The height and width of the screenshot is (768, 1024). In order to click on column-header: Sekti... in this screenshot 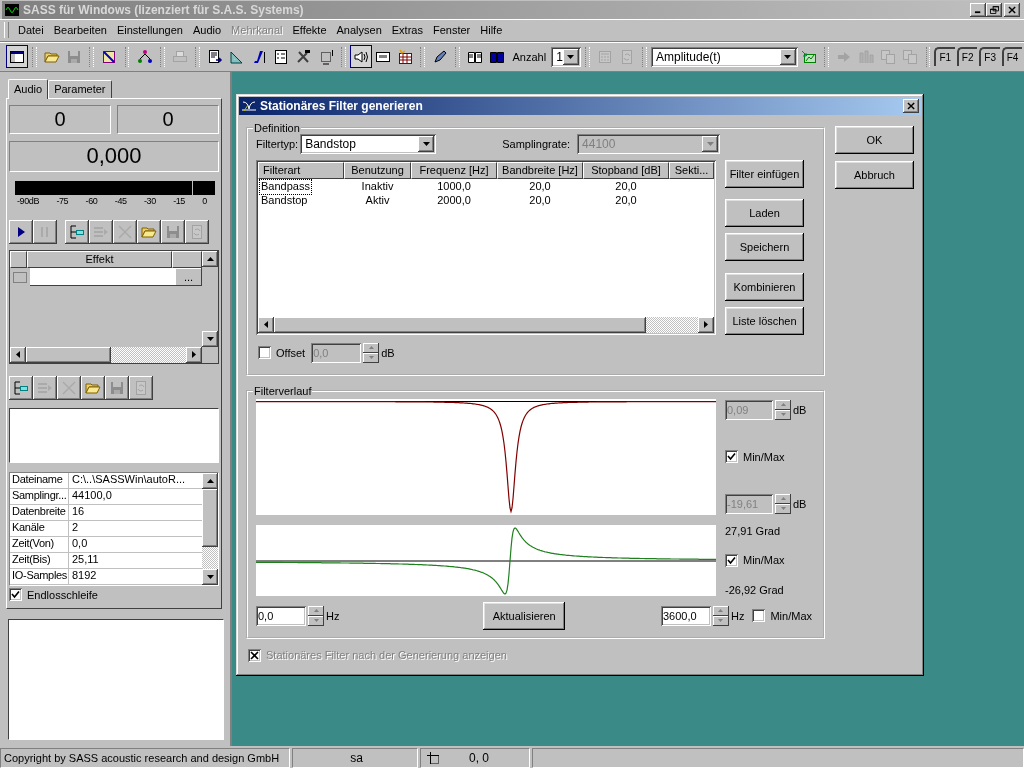, I will do `click(691, 170)`.